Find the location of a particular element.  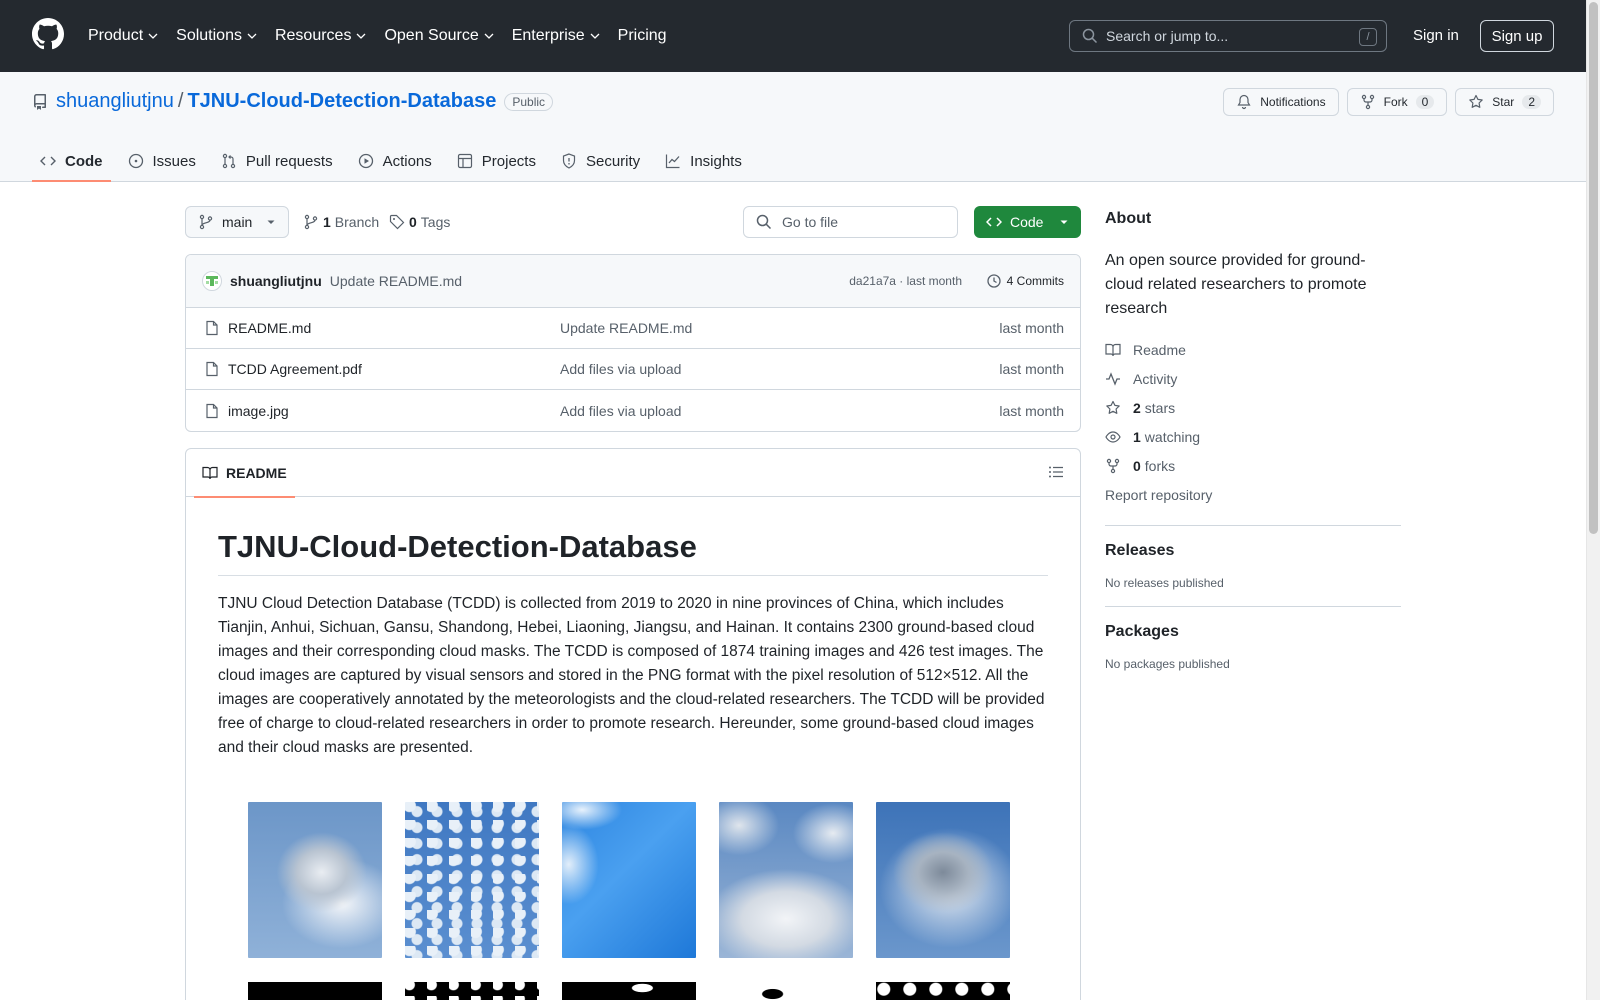

github-logo-icon is located at coordinates (48, 34).